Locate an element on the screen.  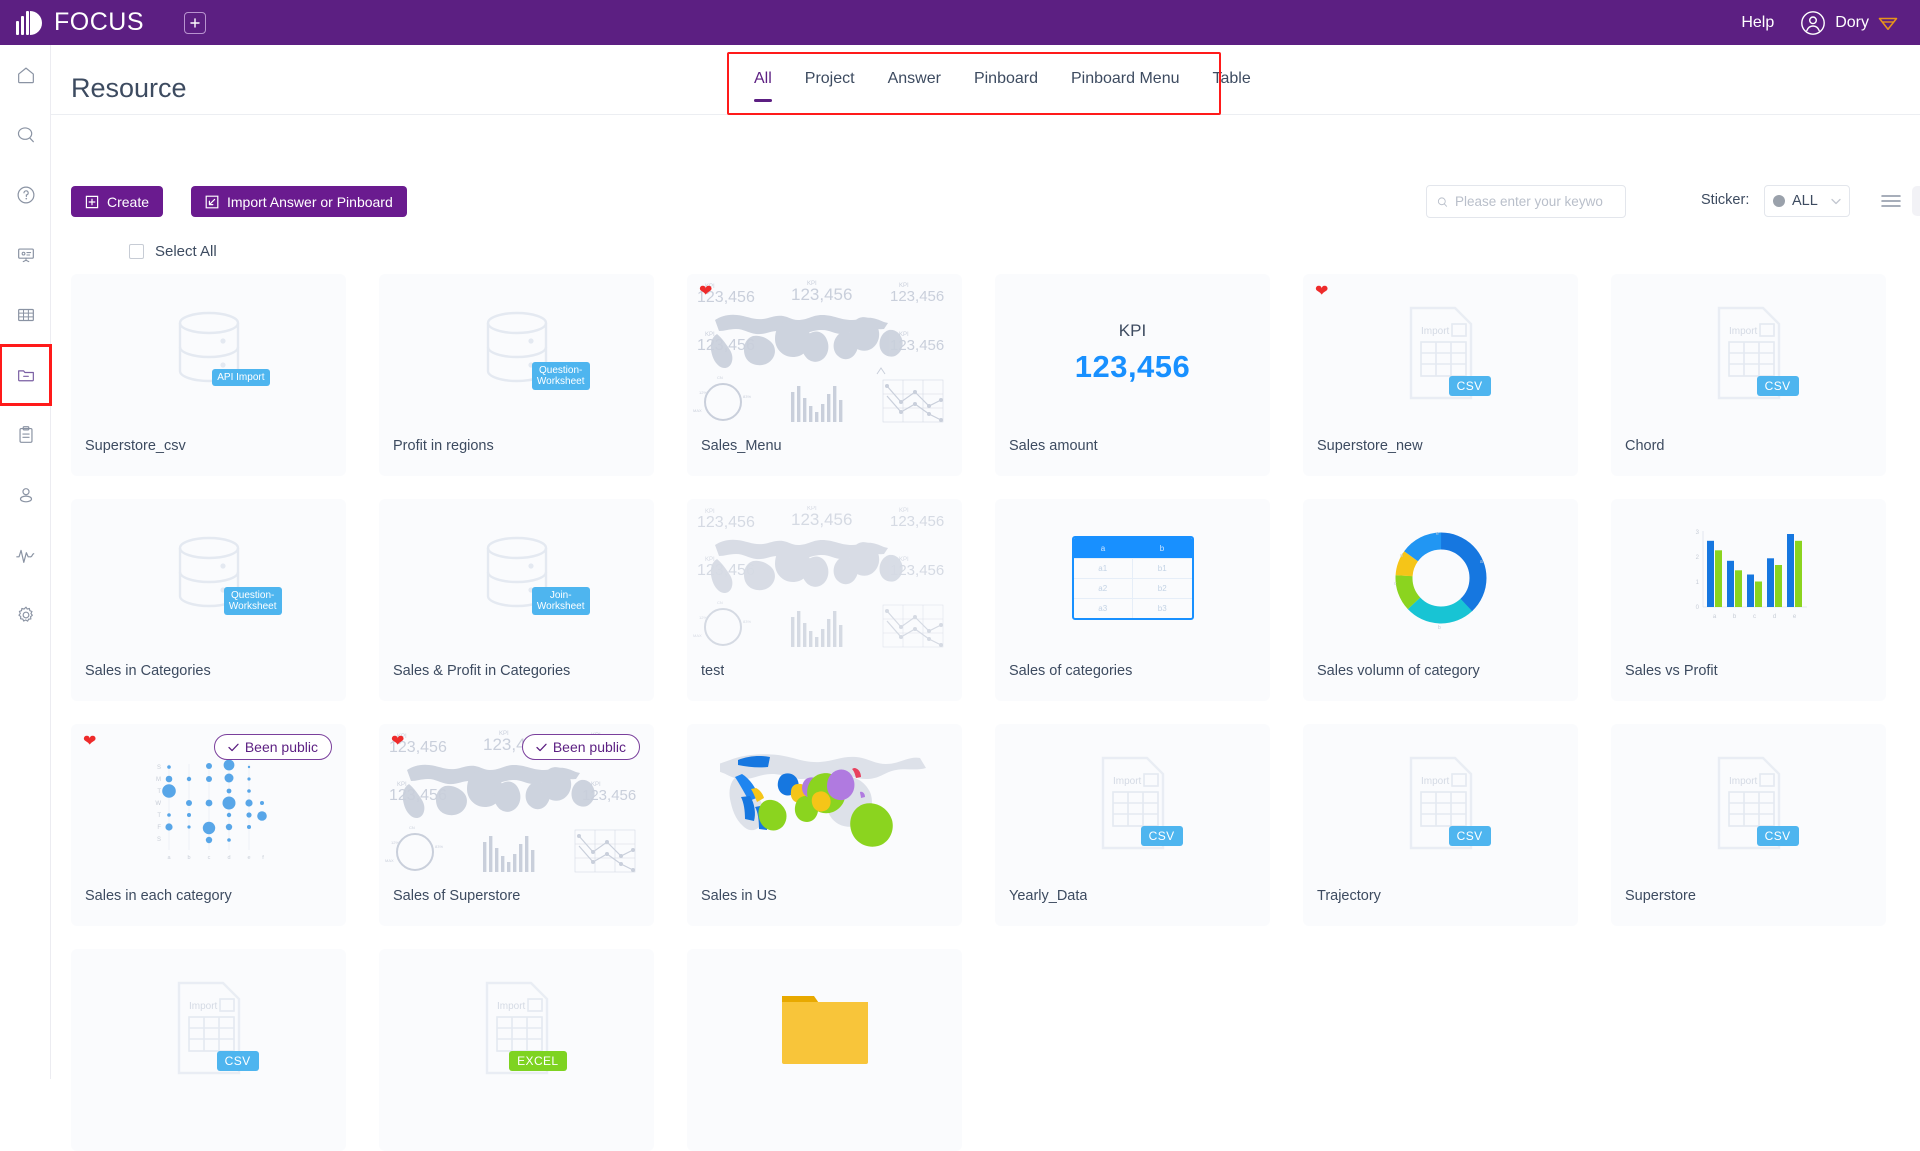
search-input is located at coordinates (1535, 201).